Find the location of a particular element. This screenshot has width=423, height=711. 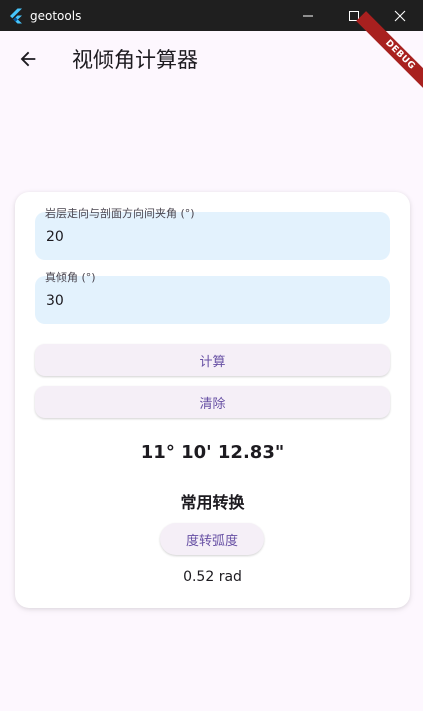

clear-button: 清除 is located at coordinates (212, 402).